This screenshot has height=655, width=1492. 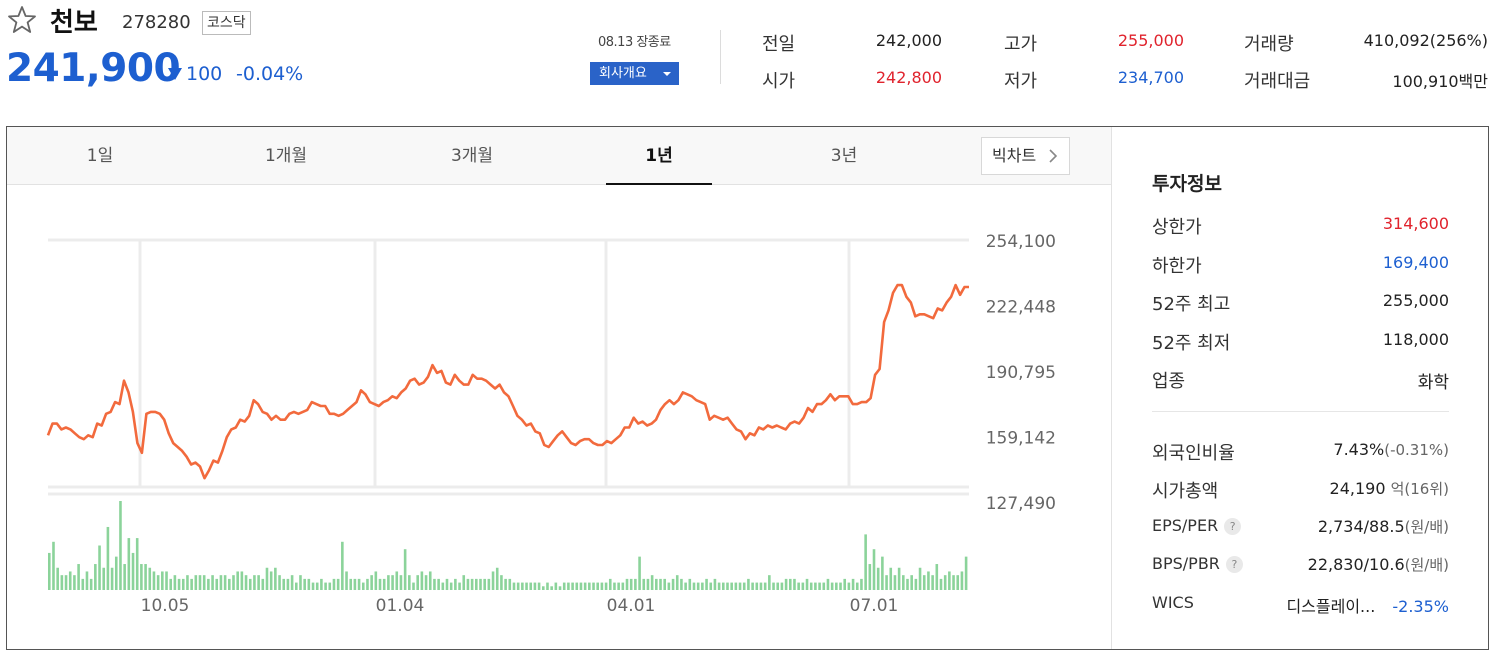 I want to click on y-tick-label: 254,100, so click(x=1021, y=242).